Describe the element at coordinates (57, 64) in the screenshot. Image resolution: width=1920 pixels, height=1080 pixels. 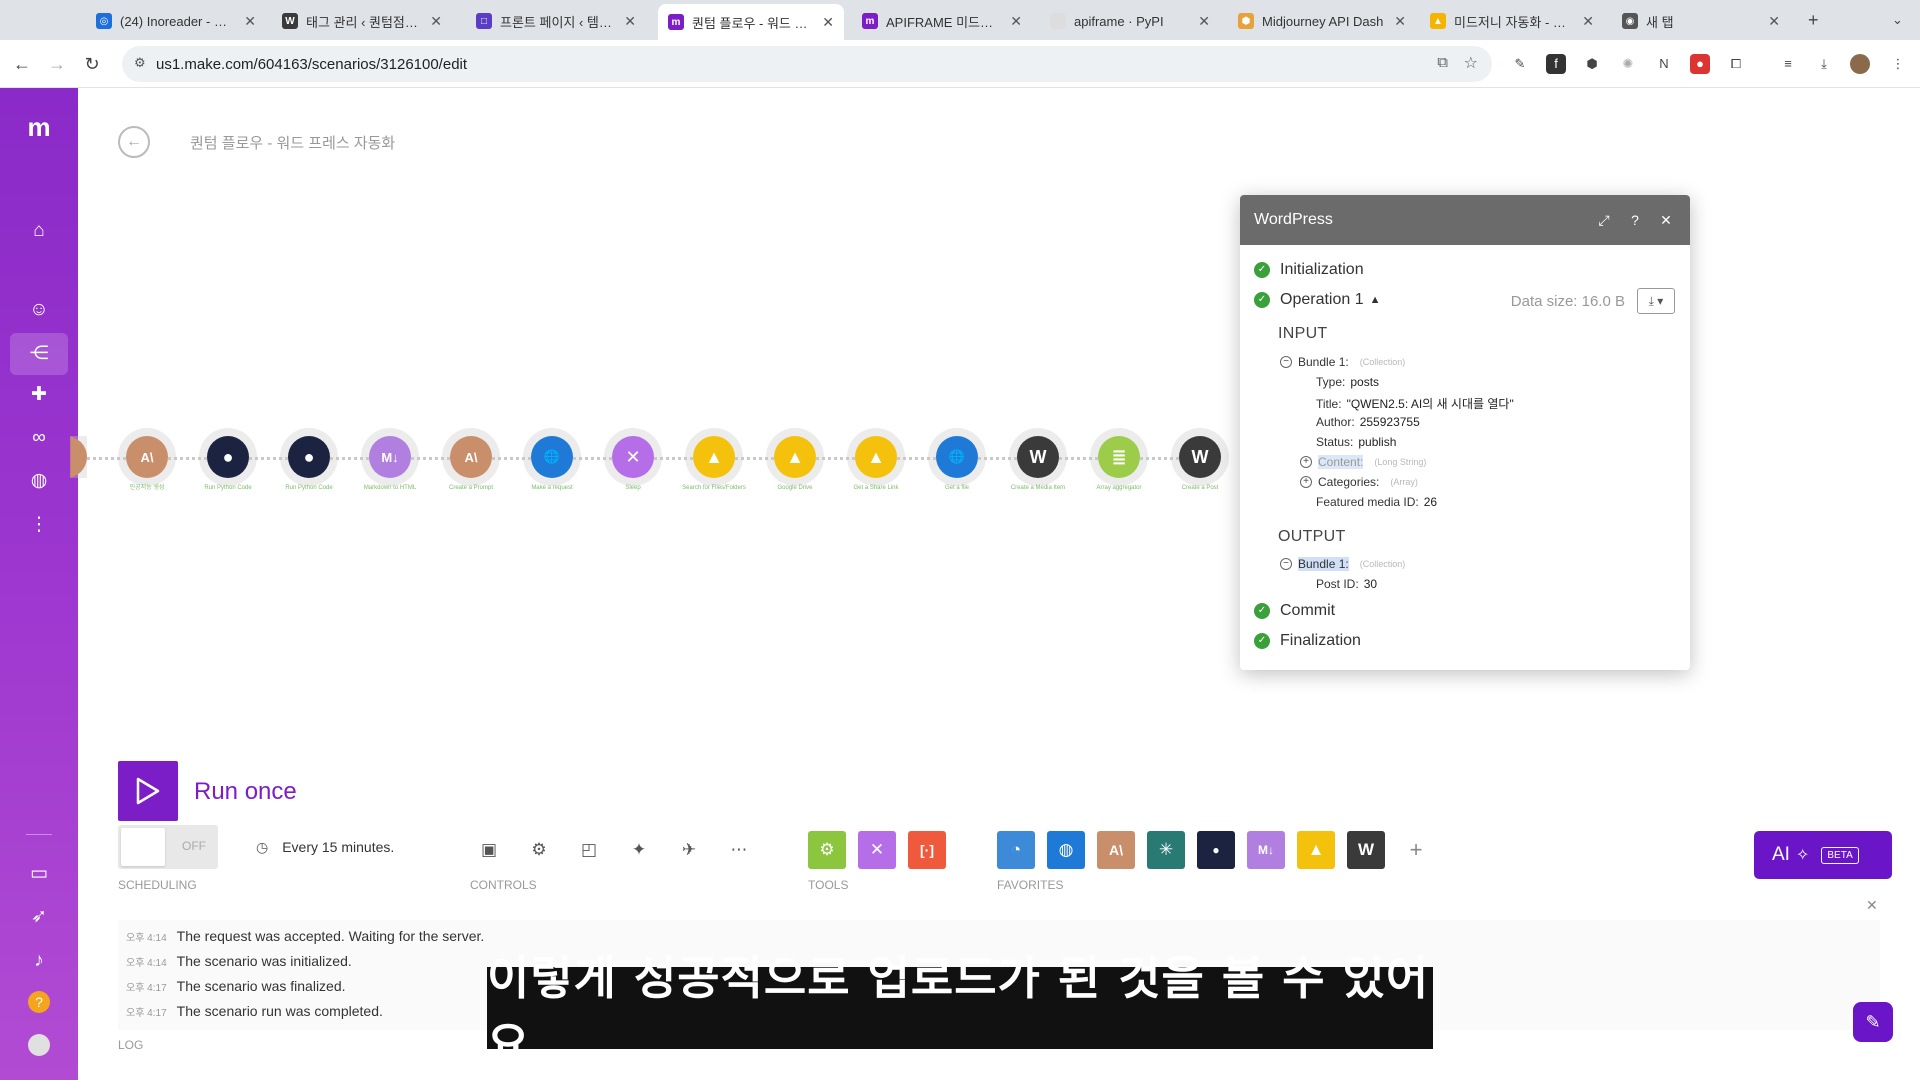
I see `forward-arrow-icon: →` at that location.